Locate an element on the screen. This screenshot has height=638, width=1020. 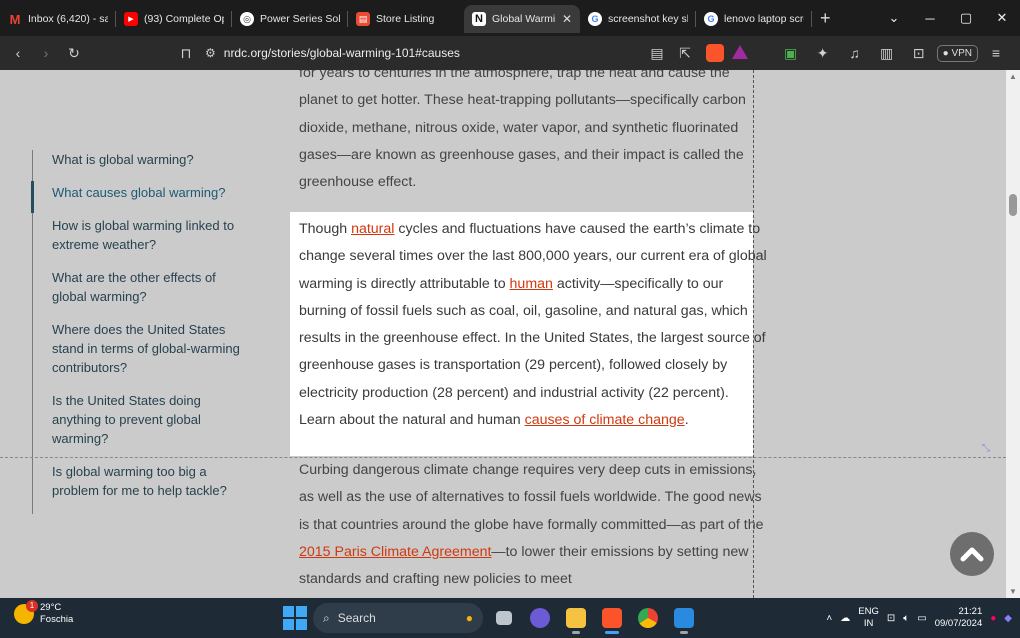
tab-title: screenshot key sho is located at coordinates (648, 19).